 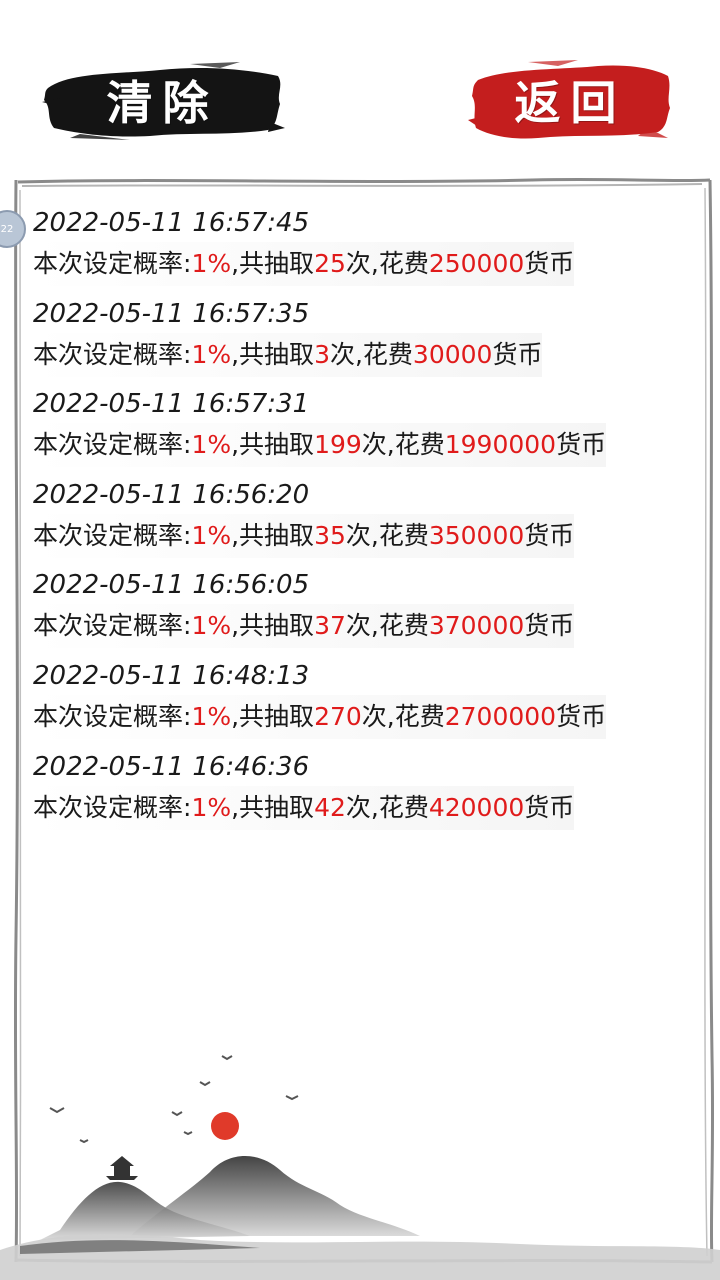 What do you see at coordinates (476, 807) in the screenshot?
I see `record-cost: 420000` at bounding box center [476, 807].